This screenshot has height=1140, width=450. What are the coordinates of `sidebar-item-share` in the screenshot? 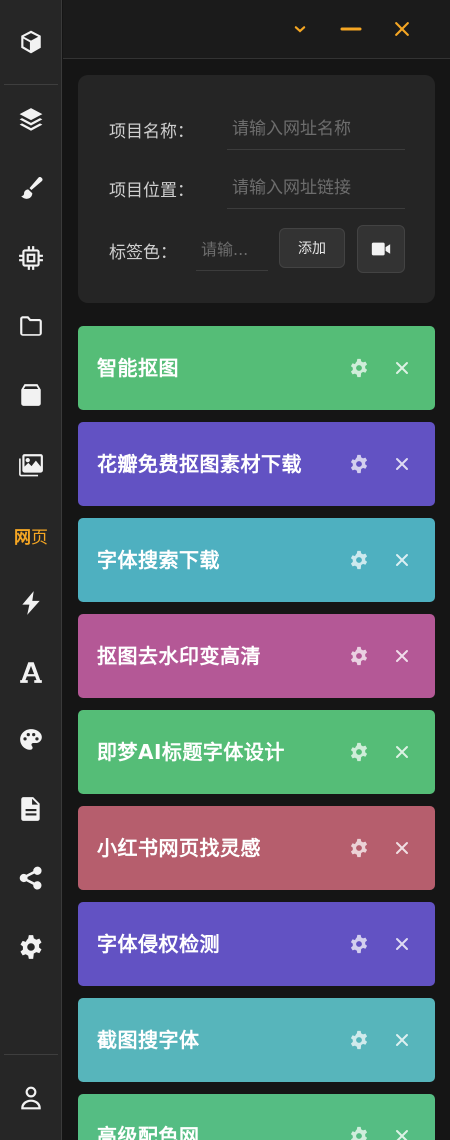 It's located at (31, 878).